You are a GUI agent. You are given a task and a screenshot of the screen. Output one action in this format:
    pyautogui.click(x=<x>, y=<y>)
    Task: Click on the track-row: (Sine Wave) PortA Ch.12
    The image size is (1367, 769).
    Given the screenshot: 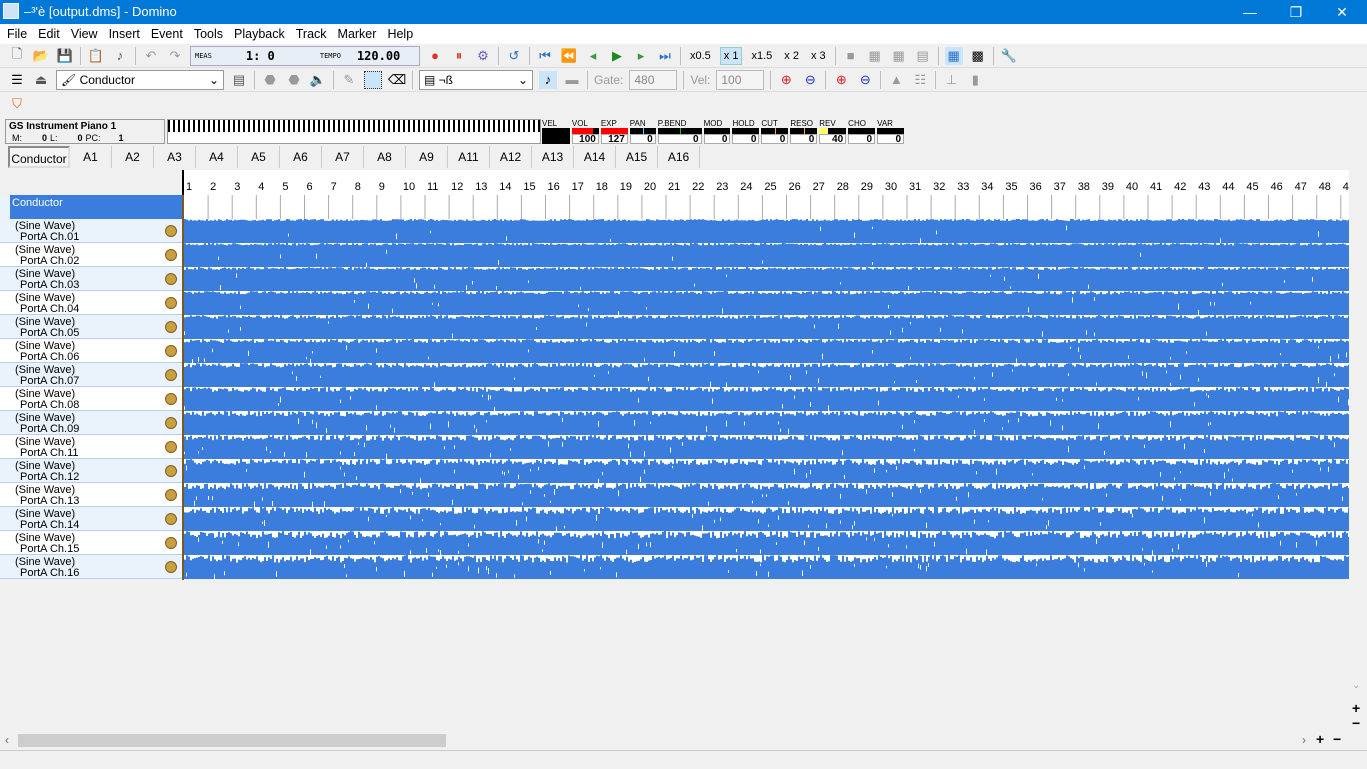 What is the action you would take?
    pyautogui.click(x=91, y=471)
    